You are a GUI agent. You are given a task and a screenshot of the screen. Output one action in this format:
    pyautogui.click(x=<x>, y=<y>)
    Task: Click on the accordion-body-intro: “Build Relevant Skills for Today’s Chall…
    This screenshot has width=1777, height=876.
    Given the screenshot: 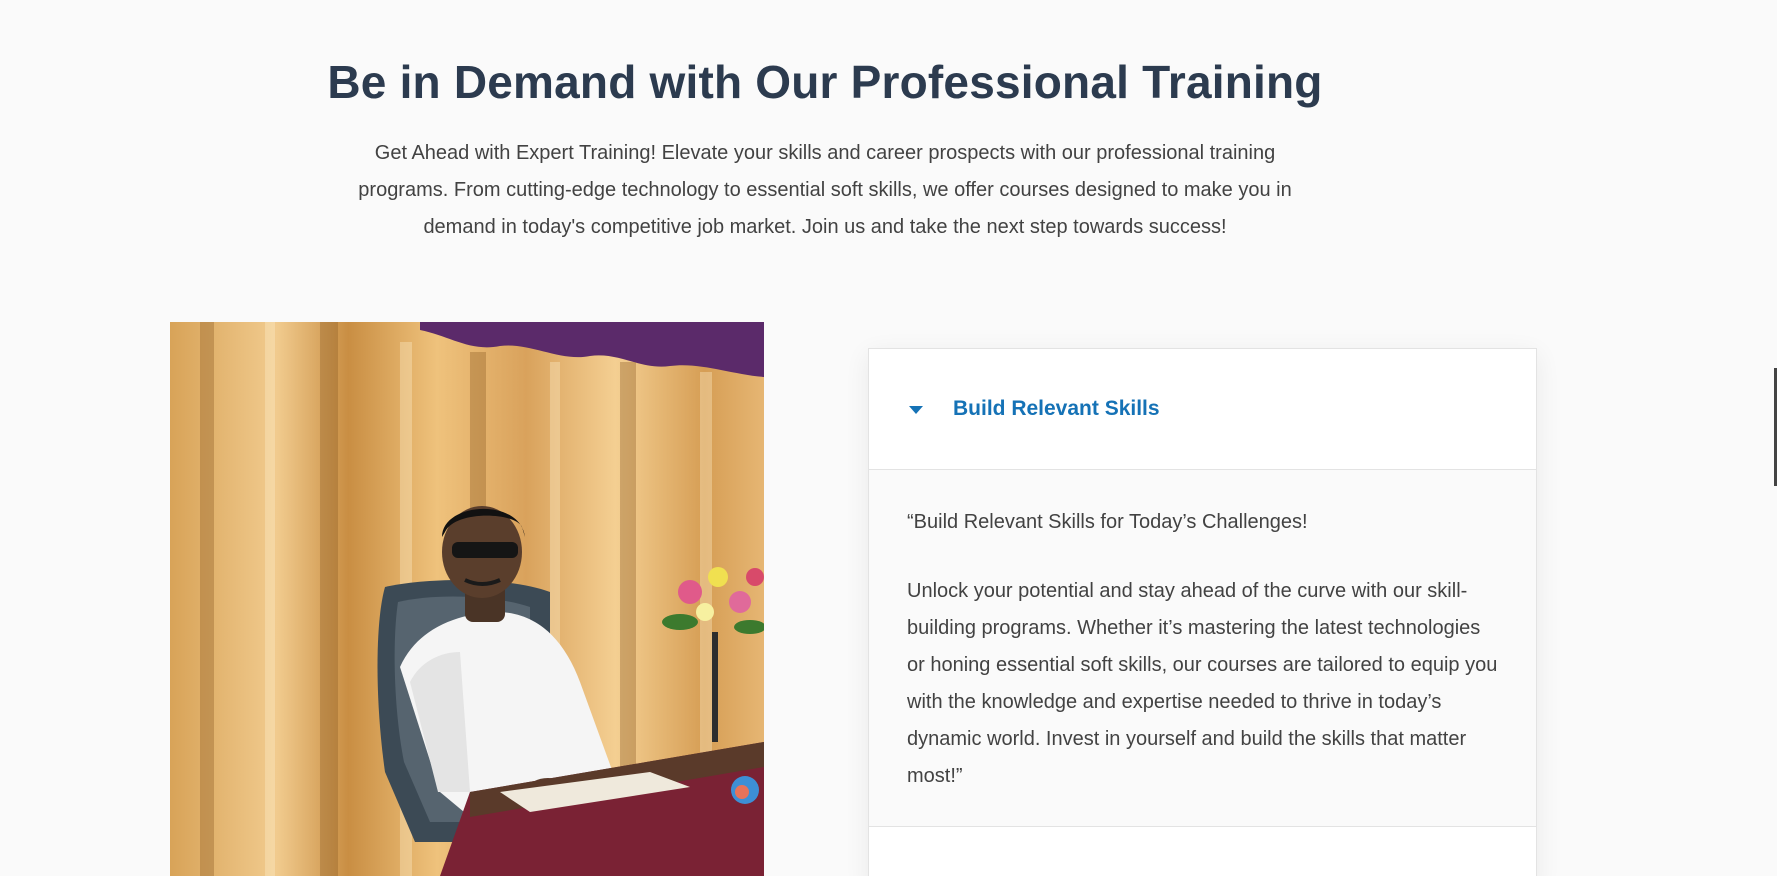 What is the action you would take?
    pyautogui.click(x=1107, y=522)
    